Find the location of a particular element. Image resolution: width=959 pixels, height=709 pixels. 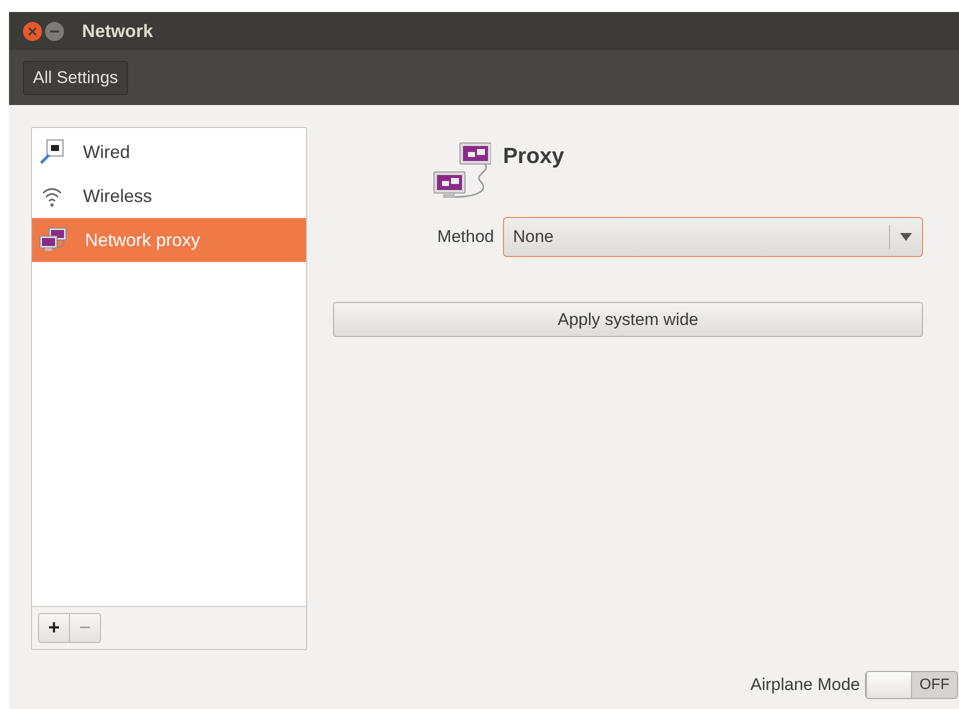

dropdown-arrow-icon is located at coordinates (906, 237).